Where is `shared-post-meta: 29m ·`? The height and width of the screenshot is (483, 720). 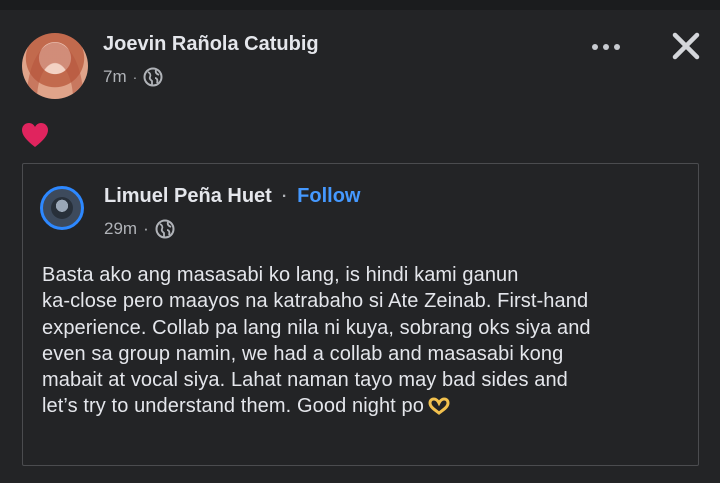 shared-post-meta: 29m · is located at coordinates (139, 229).